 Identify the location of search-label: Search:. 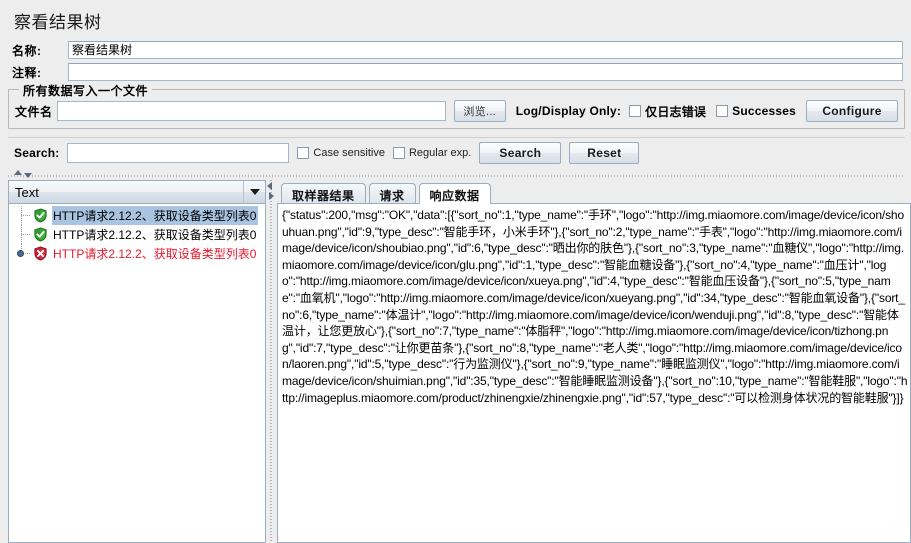
(37, 153).